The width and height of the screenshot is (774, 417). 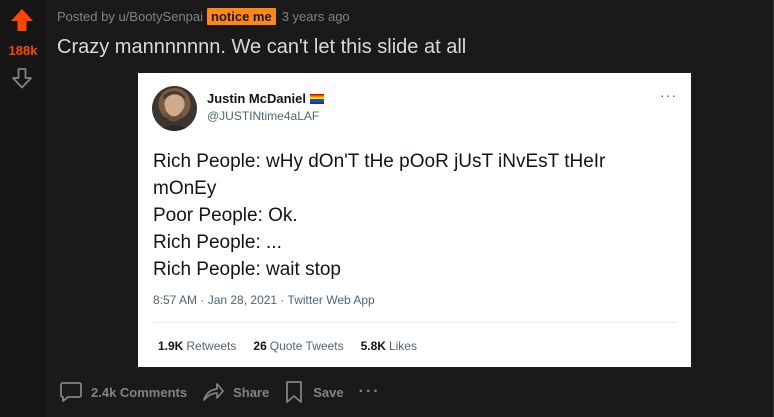 I want to click on avatar, so click(x=174, y=108).